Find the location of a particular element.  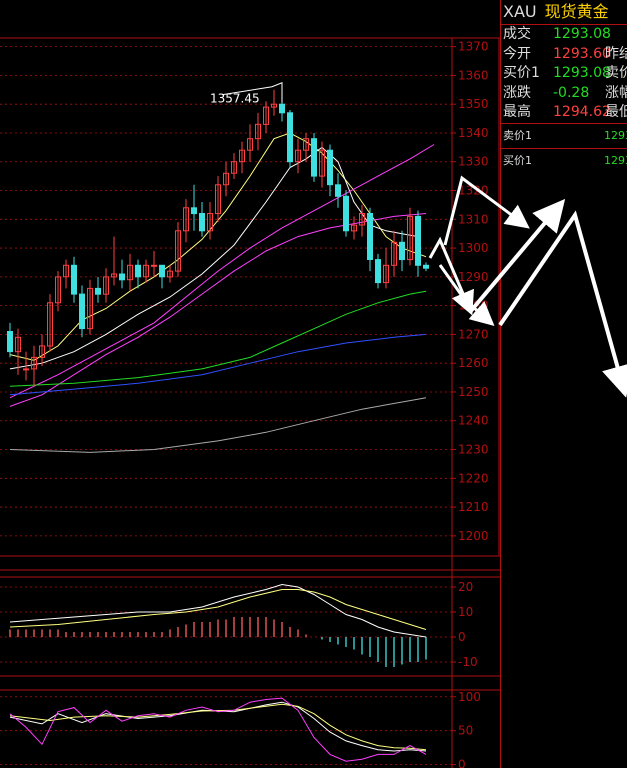

peak-label: 1357.45 is located at coordinates (235, 99).